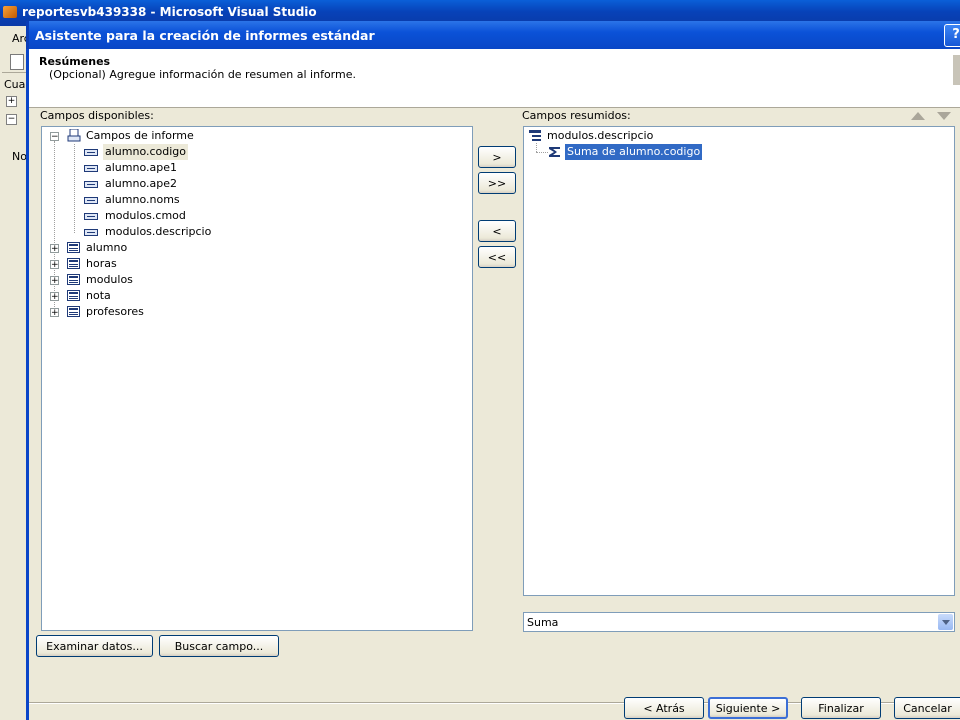 This screenshot has width=960, height=720. What do you see at coordinates (944, 116) in the screenshot?
I see `move-down-icon` at bounding box center [944, 116].